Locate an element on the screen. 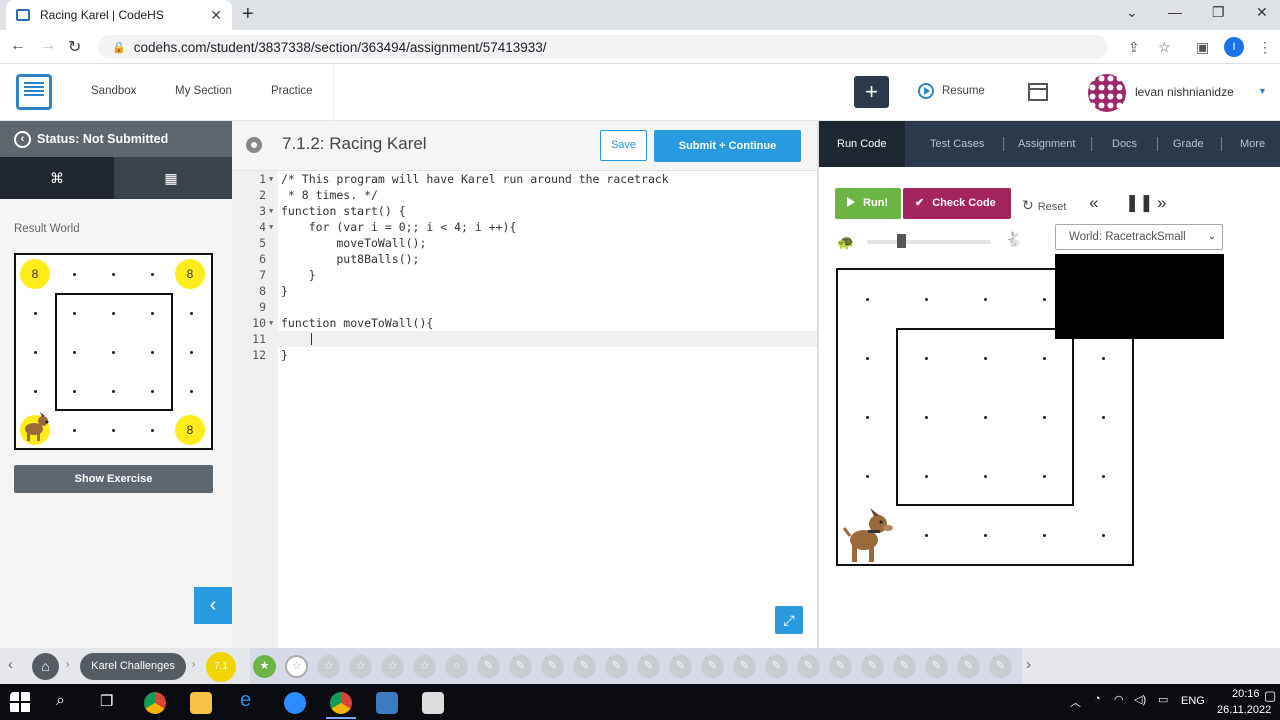 The width and height of the screenshot is (1280, 720). clock-time: 20:16 is located at coordinates (1246, 694).